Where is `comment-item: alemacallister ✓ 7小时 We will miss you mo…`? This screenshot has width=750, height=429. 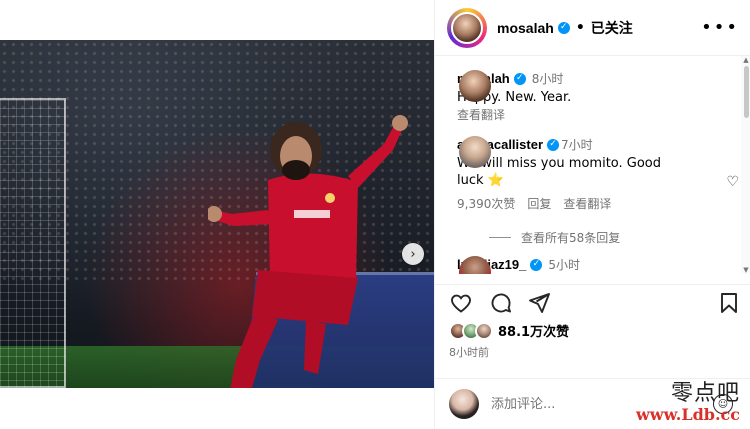 comment-item: alemacallister ✓ 7小时 We will miss you mo… is located at coordinates (593, 174).